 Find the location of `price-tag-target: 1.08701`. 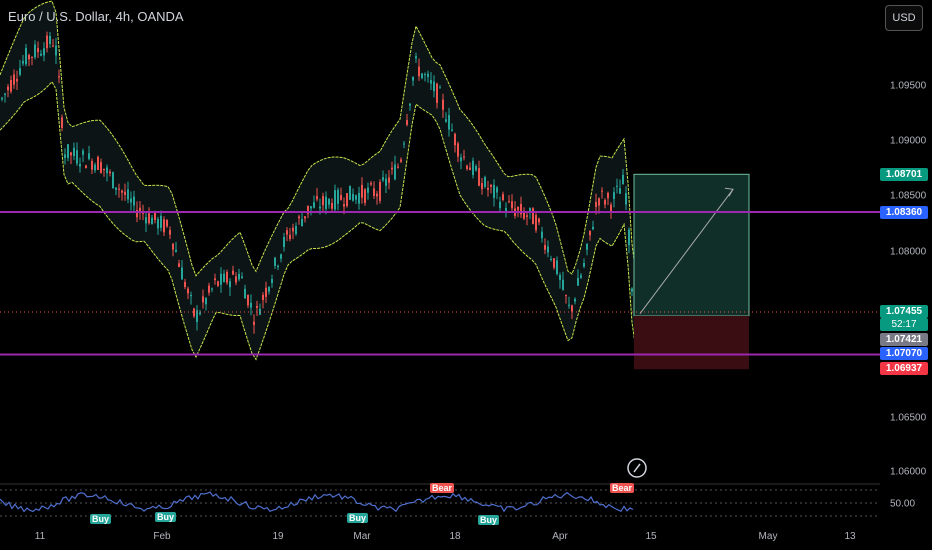

price-tag-target: 1.08701 is located at coordinates (904, 174).